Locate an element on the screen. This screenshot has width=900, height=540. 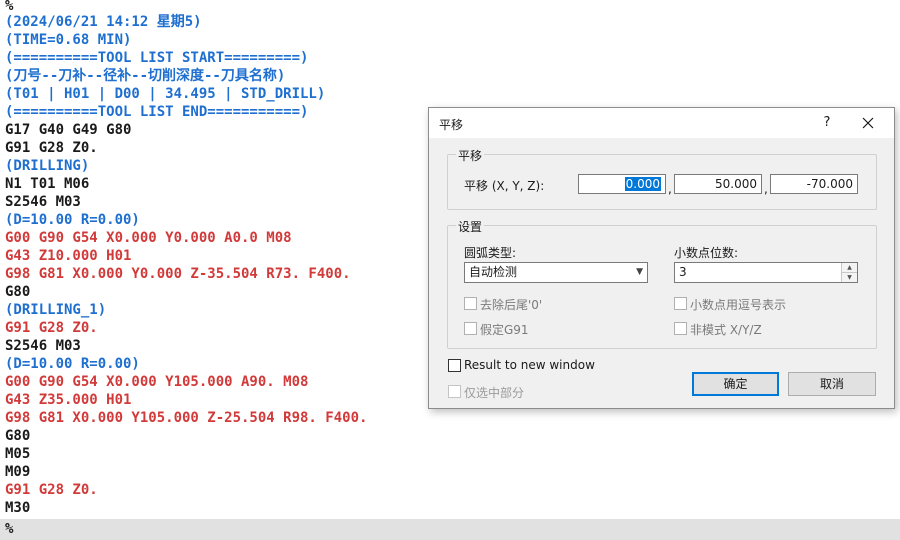
remove-trailing-zero-checkbox is located at coordinates (470, 303).